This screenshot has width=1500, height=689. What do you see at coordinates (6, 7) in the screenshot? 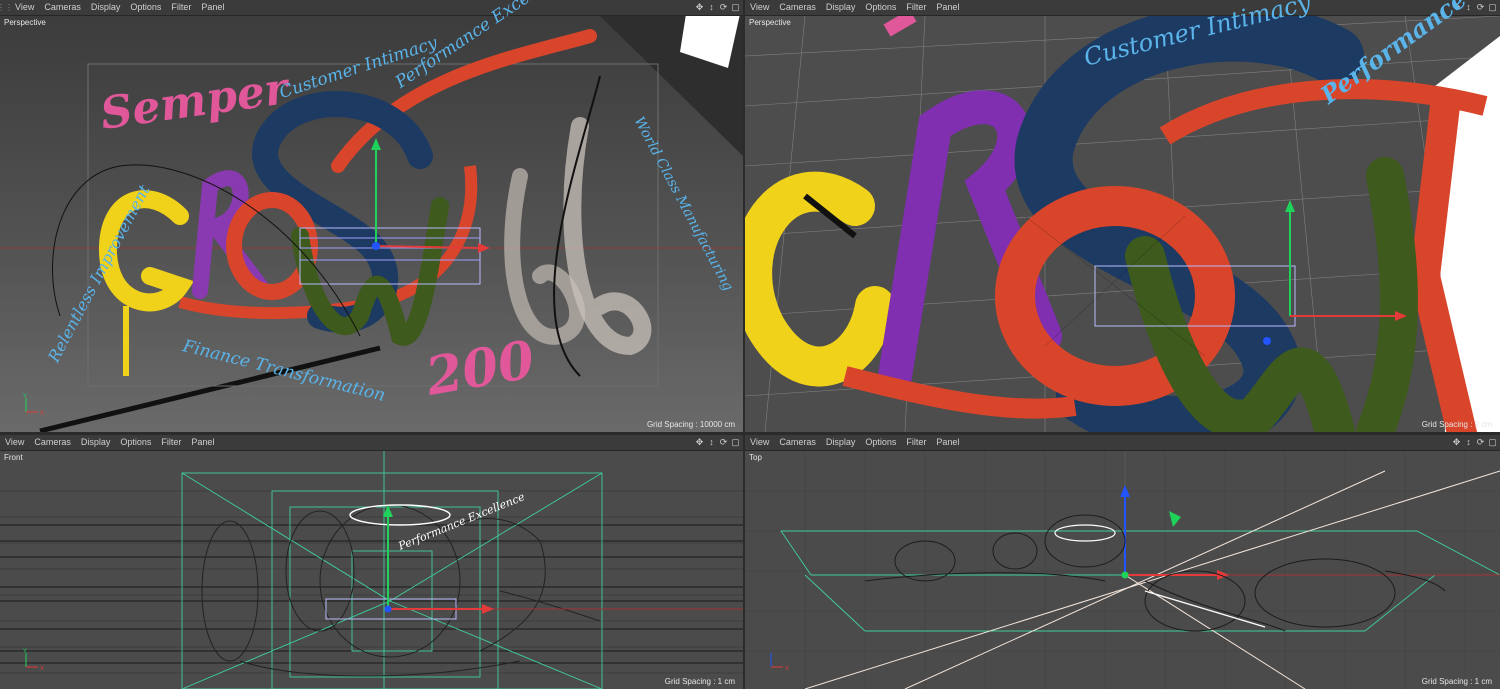
I see `panel-grip-icon: ⋮⋮` at bounding box center [6, 7].